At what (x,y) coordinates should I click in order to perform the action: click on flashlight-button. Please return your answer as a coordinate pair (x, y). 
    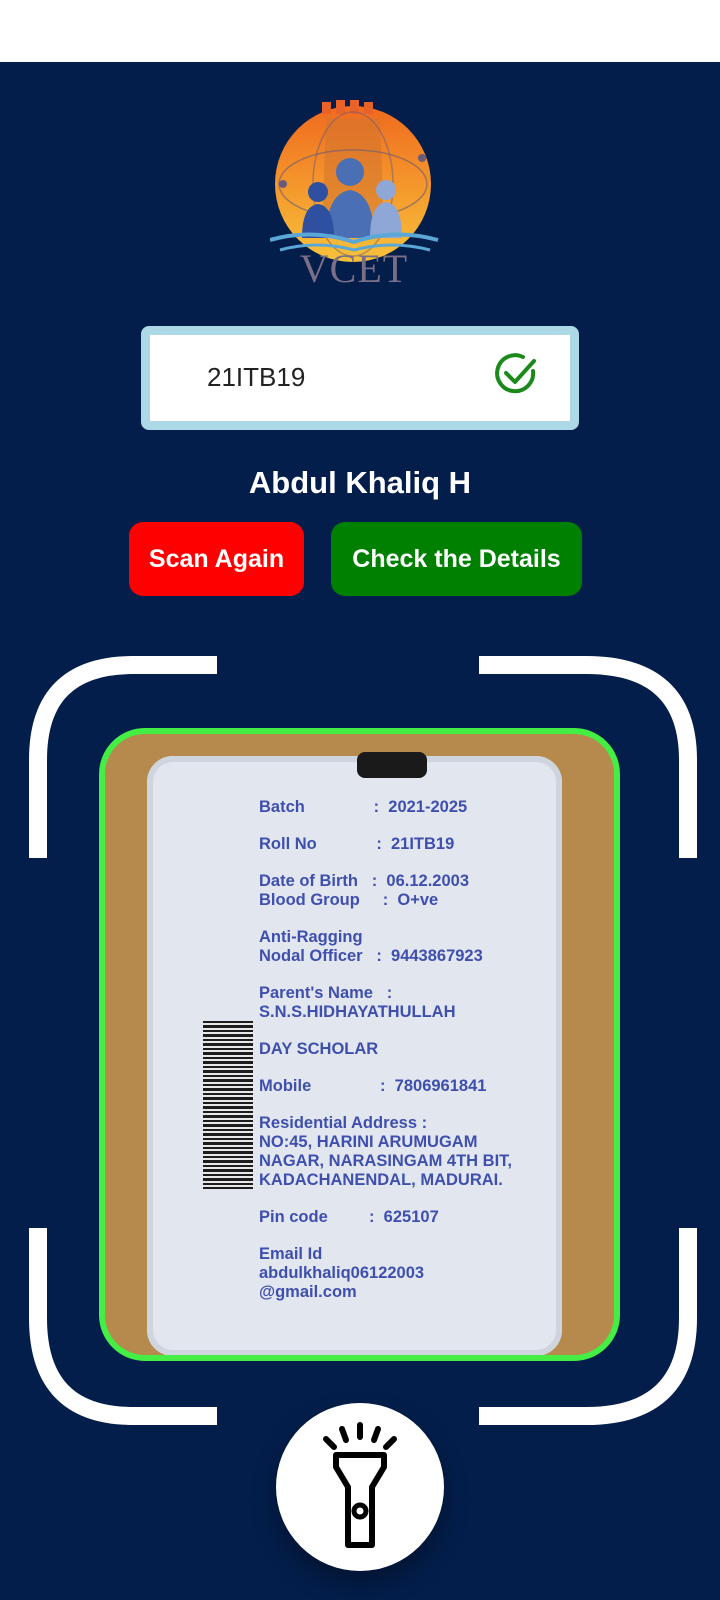
    Looking at the image, I should click on (360, 1487).